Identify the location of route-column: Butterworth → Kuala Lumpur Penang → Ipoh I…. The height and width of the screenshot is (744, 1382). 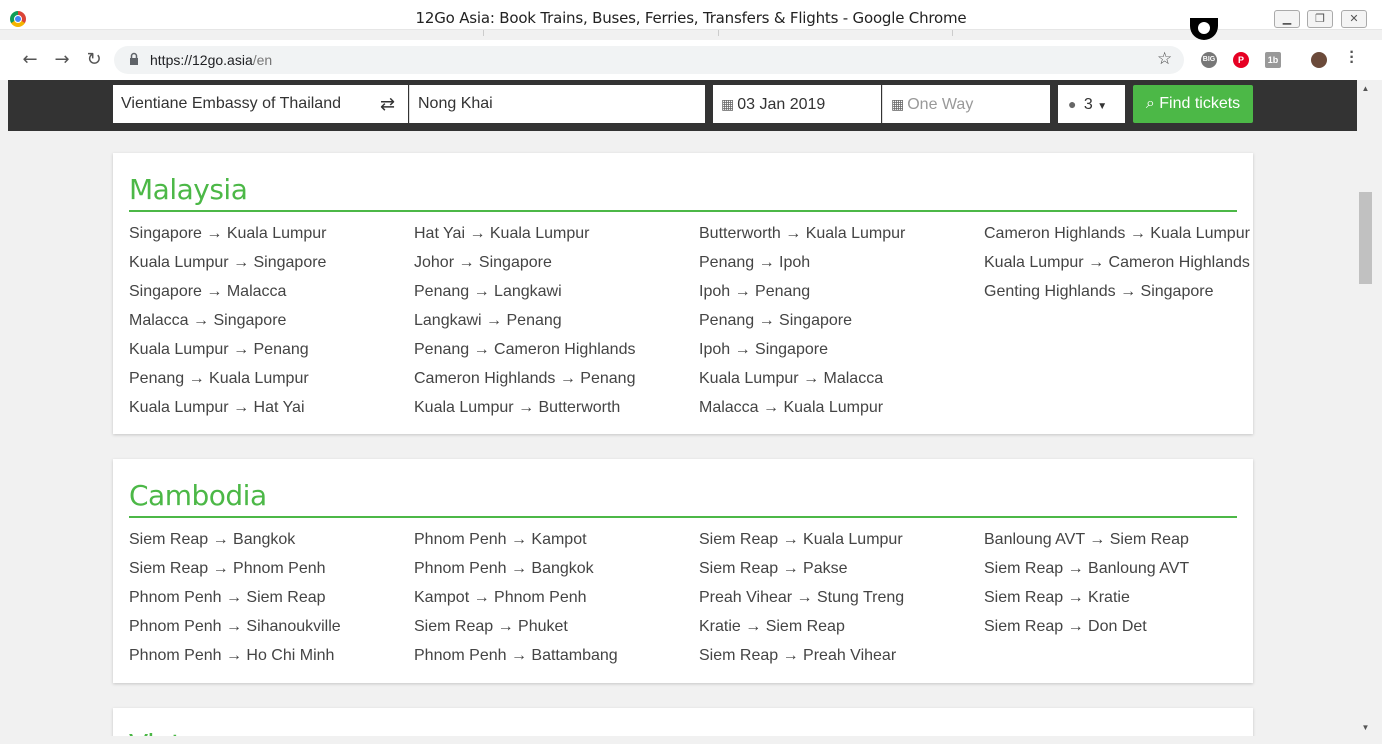
(834, 324).